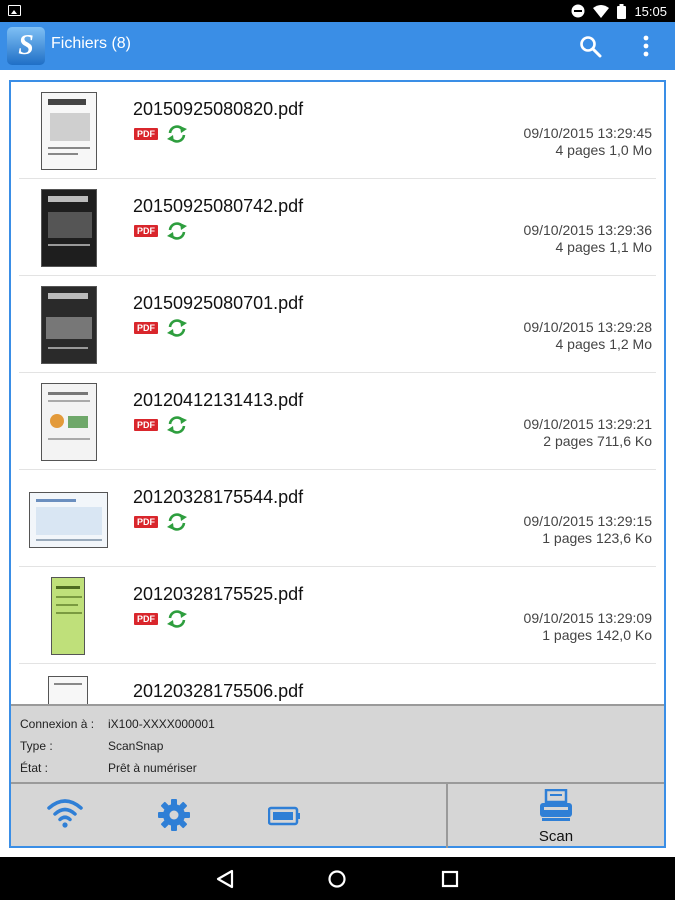  I want to click on file-meta: 2 pages 711,6 Ko, so click(597, 441).